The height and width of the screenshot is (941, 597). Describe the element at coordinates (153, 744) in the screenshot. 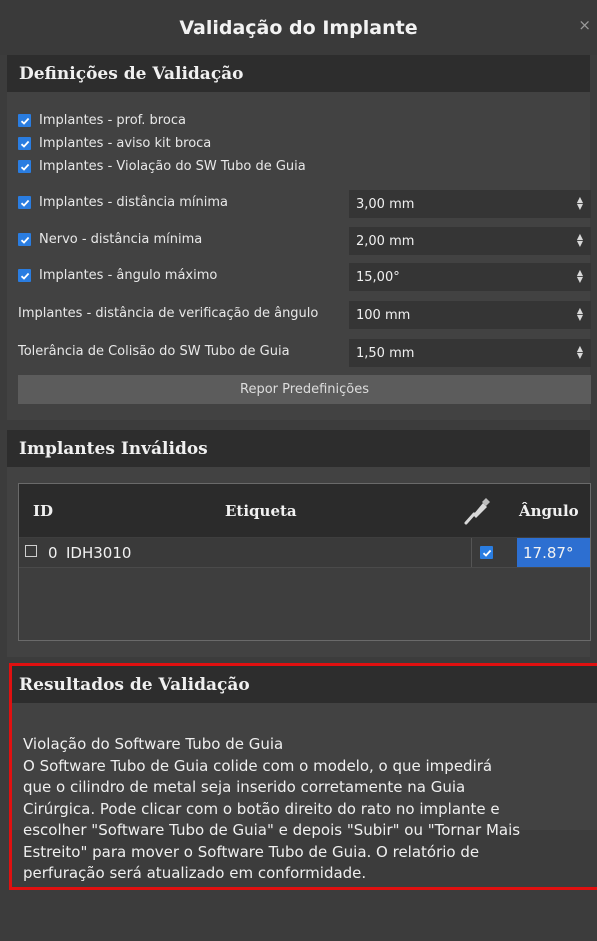

I see `result-title: Violação do Software Tubo de Guia` at that location.